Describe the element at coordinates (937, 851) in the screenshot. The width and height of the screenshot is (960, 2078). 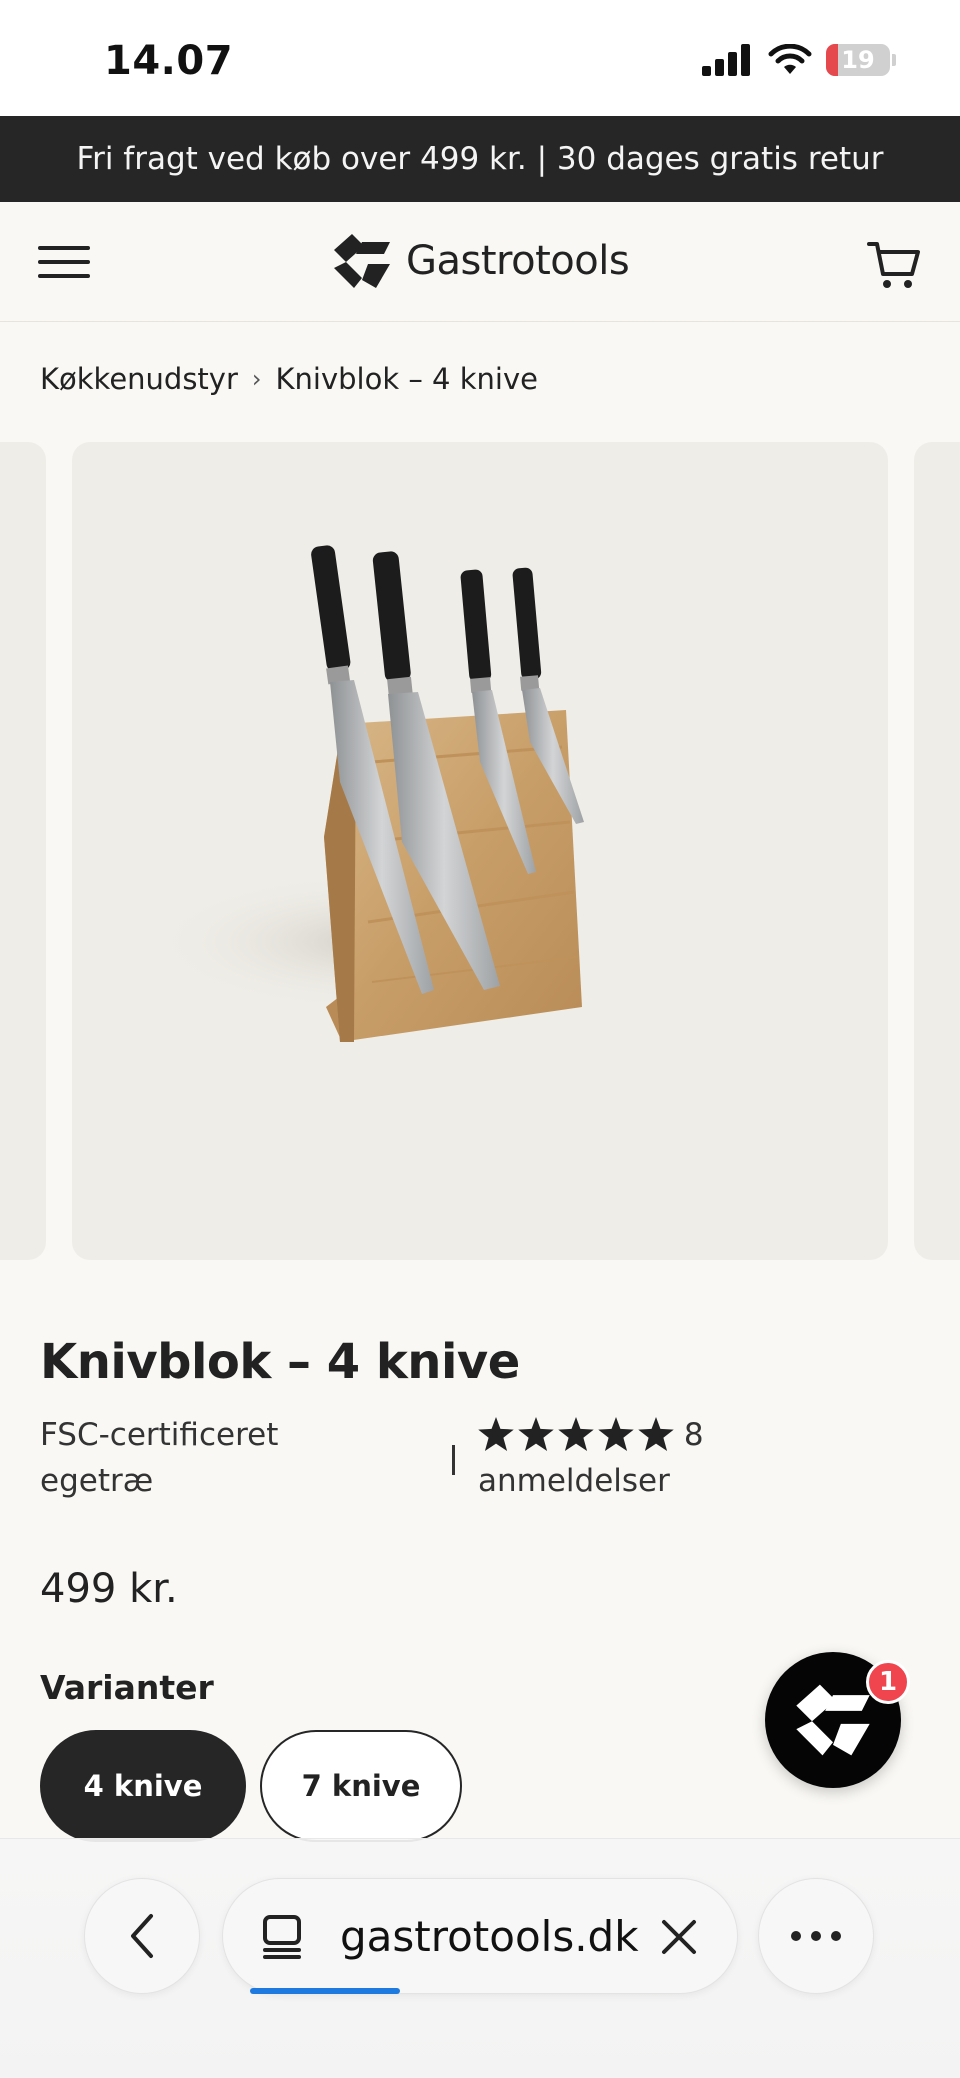
I see `gallery-slide-next` at that location.